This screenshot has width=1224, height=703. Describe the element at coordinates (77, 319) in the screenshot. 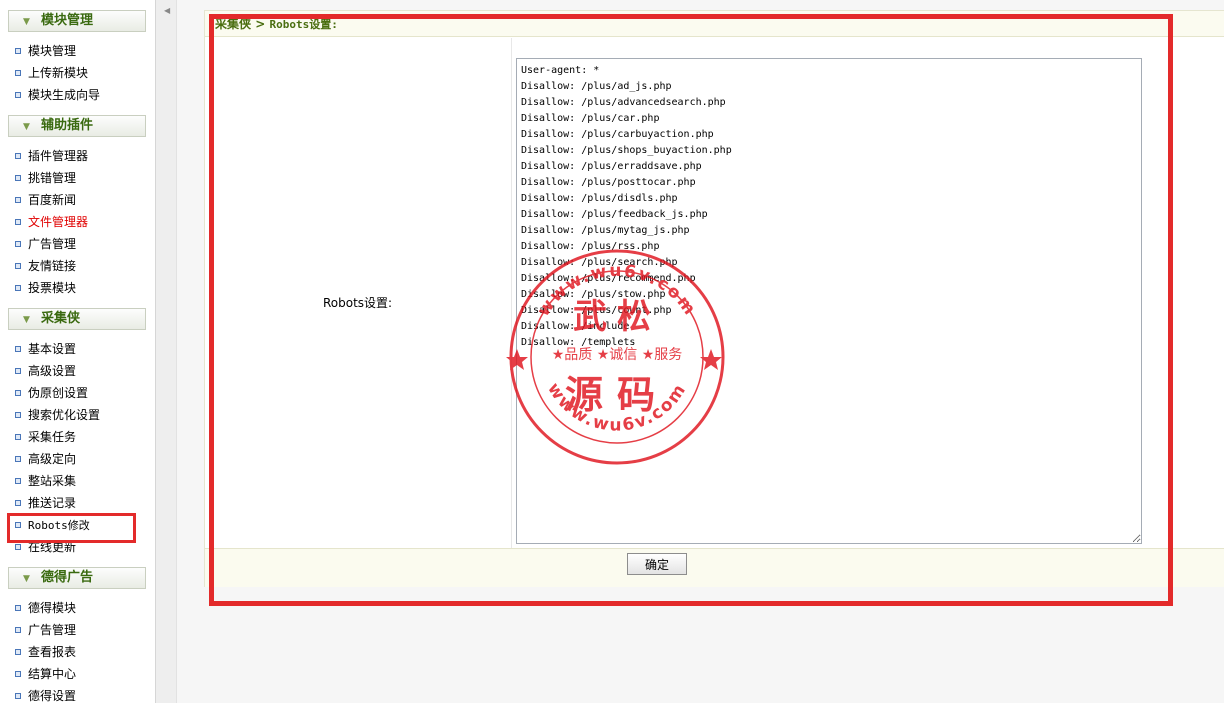

I see `section-header-collector: ▼ 采集侠` at that location.